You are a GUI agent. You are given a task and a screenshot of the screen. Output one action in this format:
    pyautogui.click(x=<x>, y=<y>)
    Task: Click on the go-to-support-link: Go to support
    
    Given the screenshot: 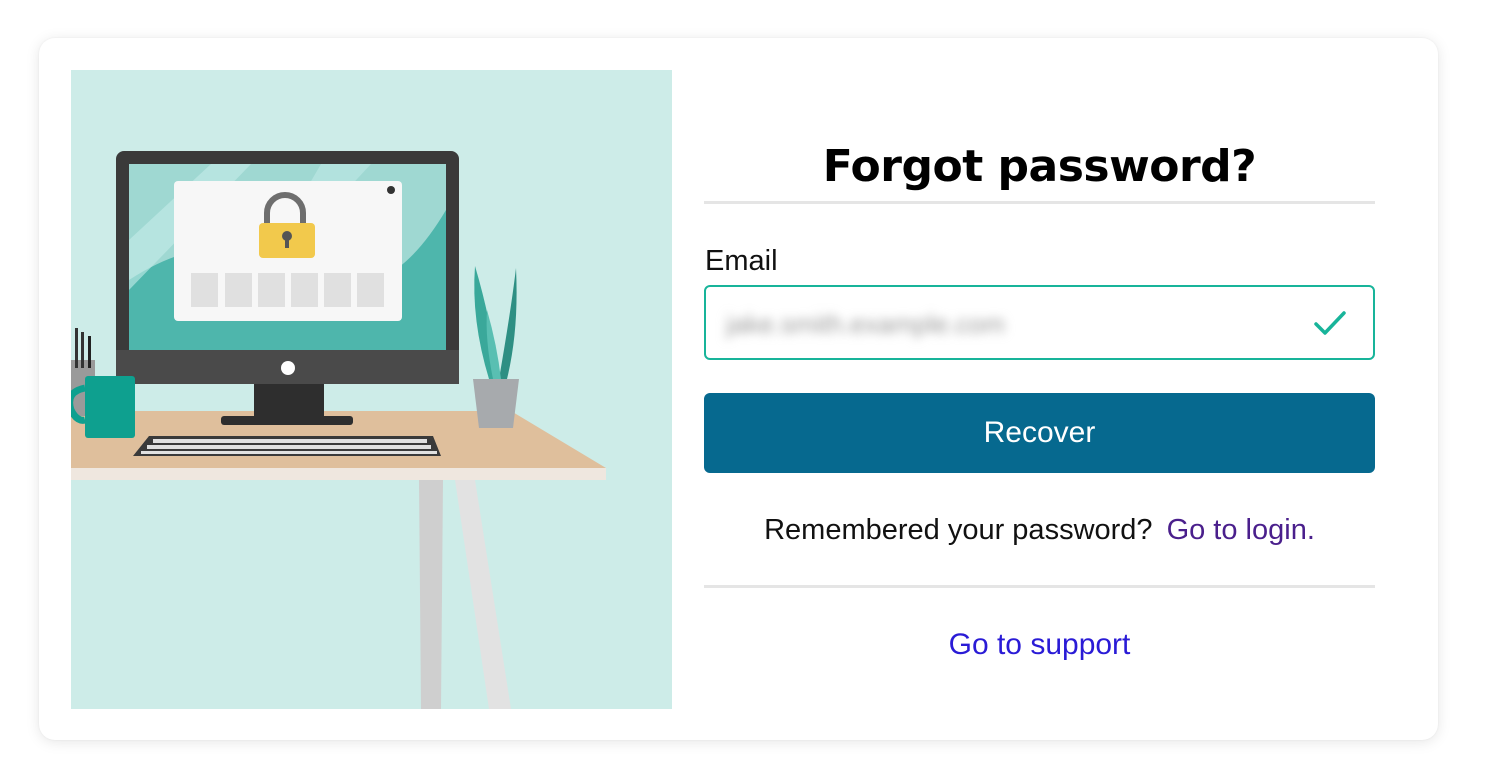 What is the action you would take?
    pyautogui.click(x=1039, y=645)
    